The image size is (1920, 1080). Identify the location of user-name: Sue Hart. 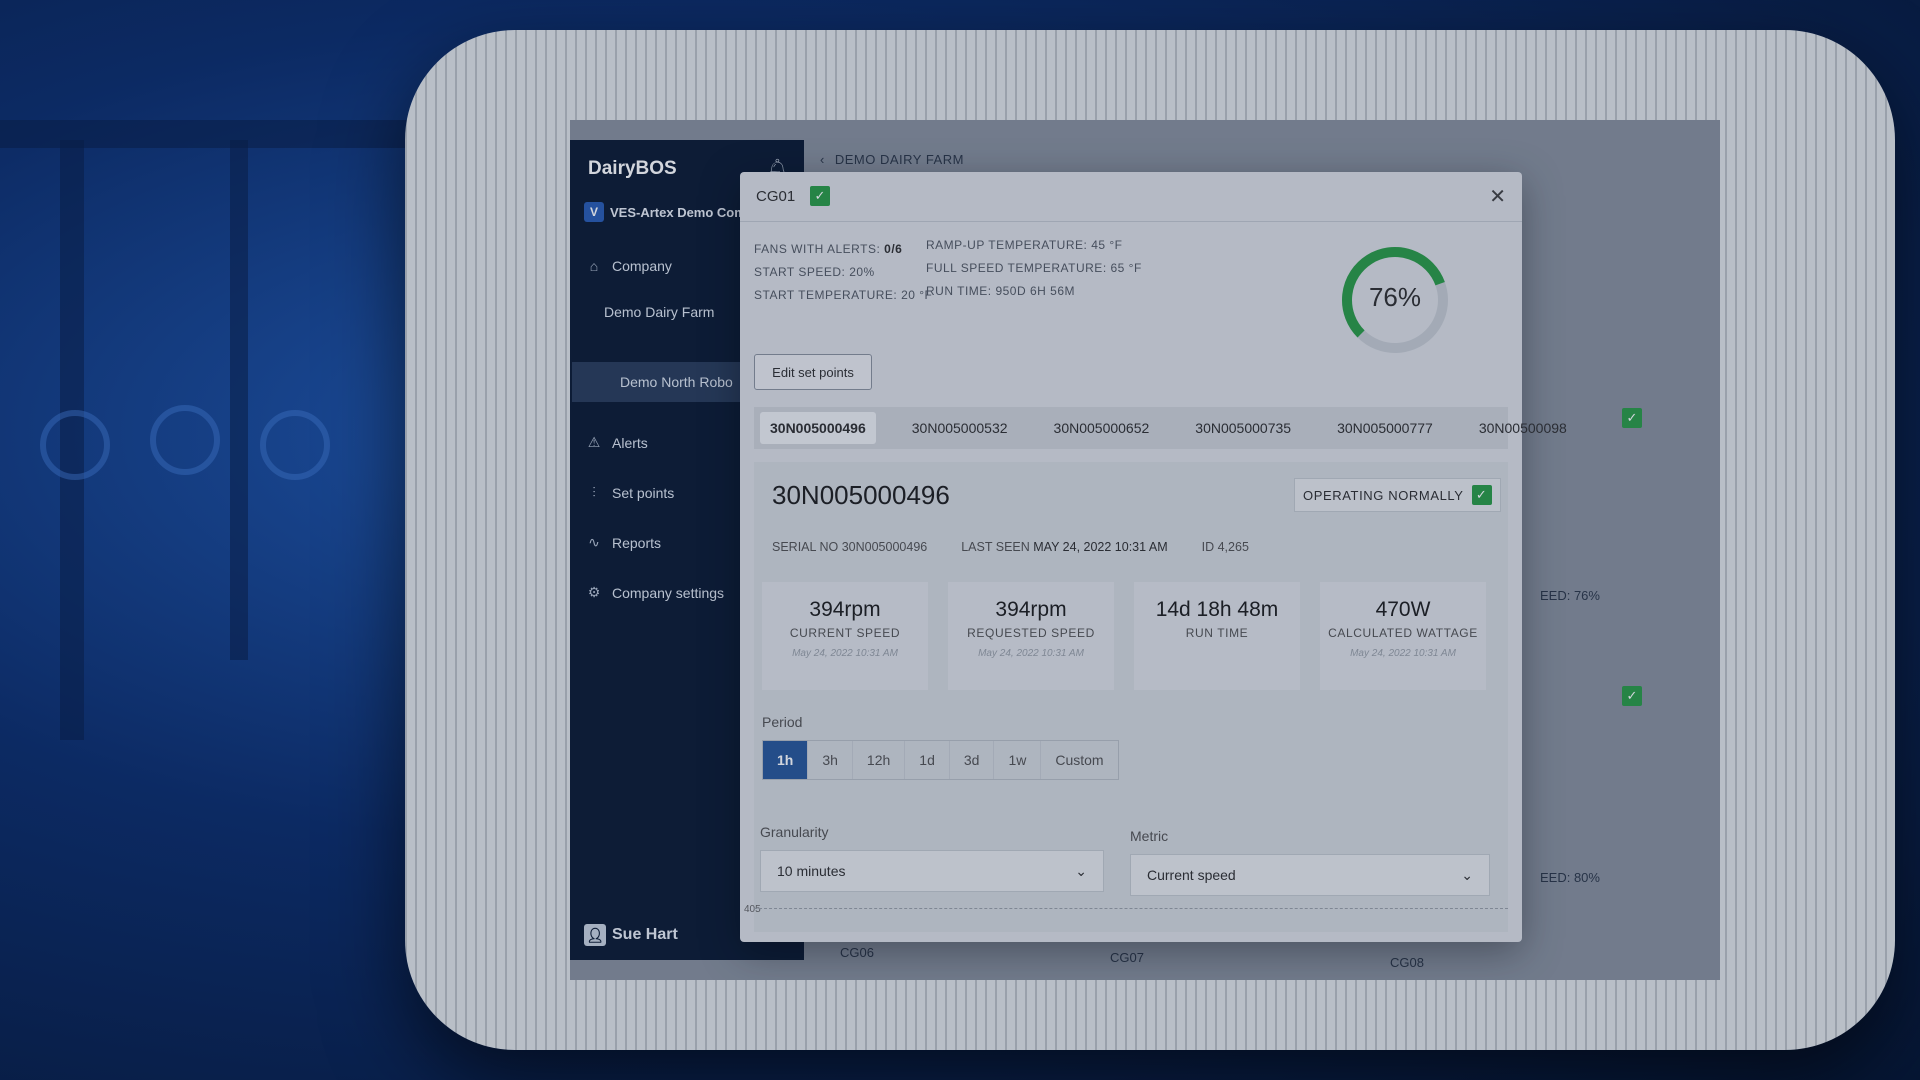
(645, 934).